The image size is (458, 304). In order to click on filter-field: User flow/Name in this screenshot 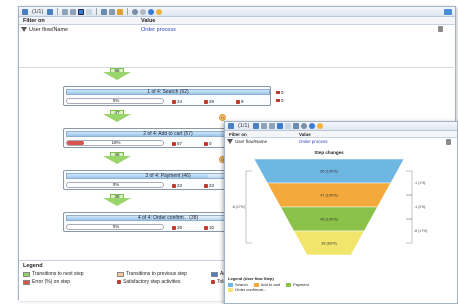, I will do `click(251, 141)`.